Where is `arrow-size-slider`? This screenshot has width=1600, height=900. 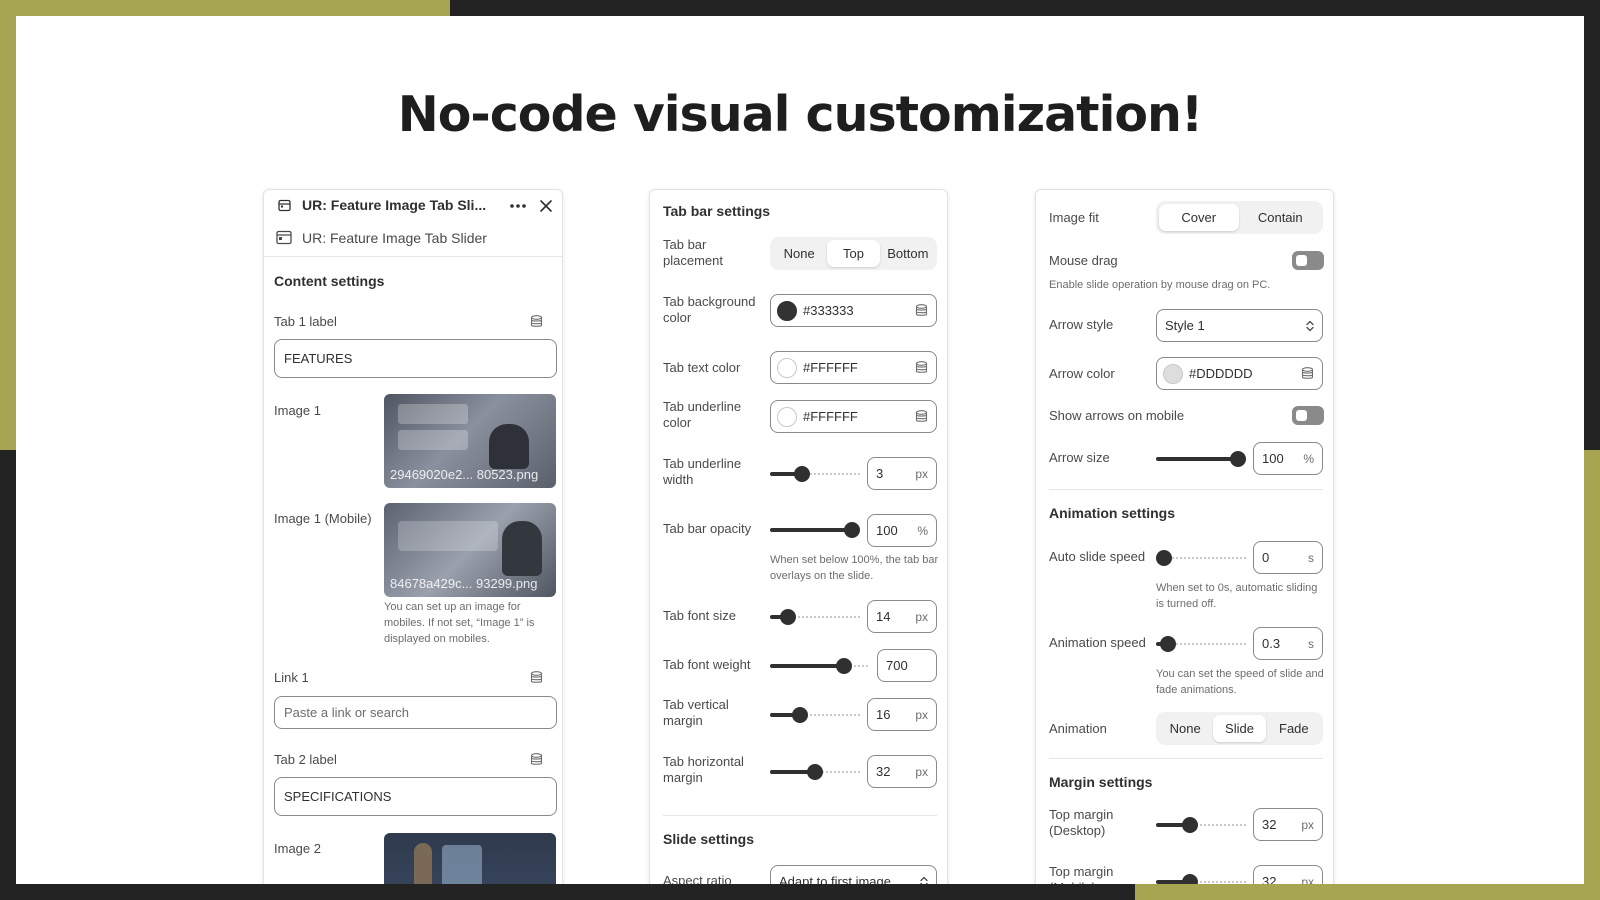 arrow-size-slider is located at coordinates (1201, 459).